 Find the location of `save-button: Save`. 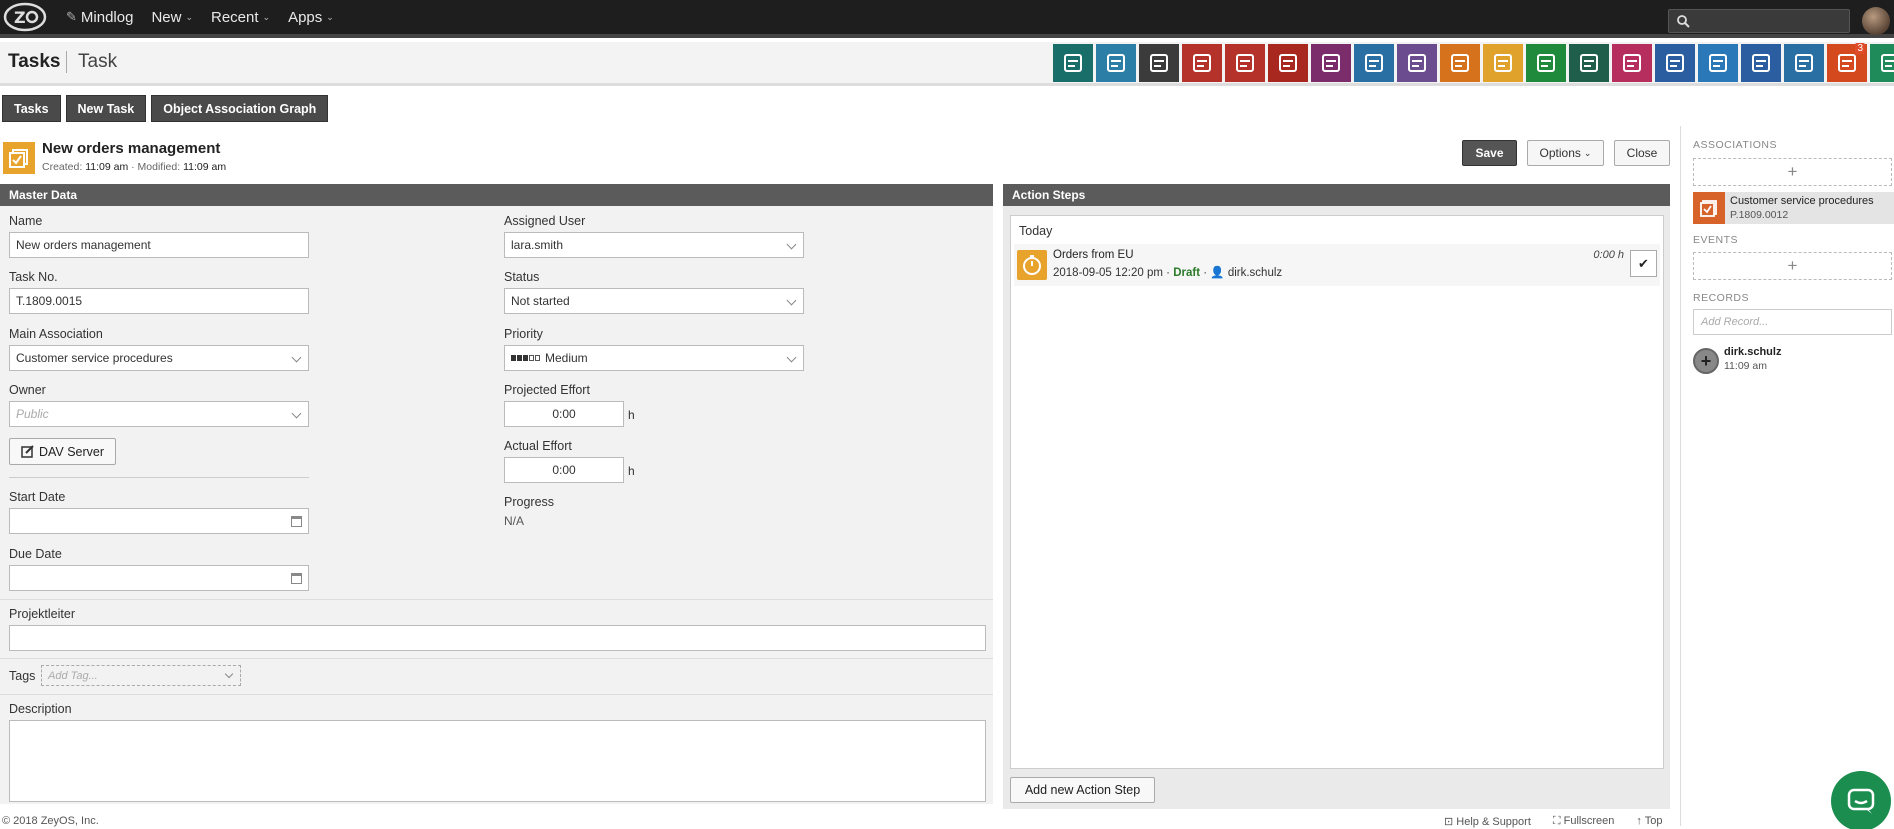

save-button: Save is located at coordinates (1489, 153).